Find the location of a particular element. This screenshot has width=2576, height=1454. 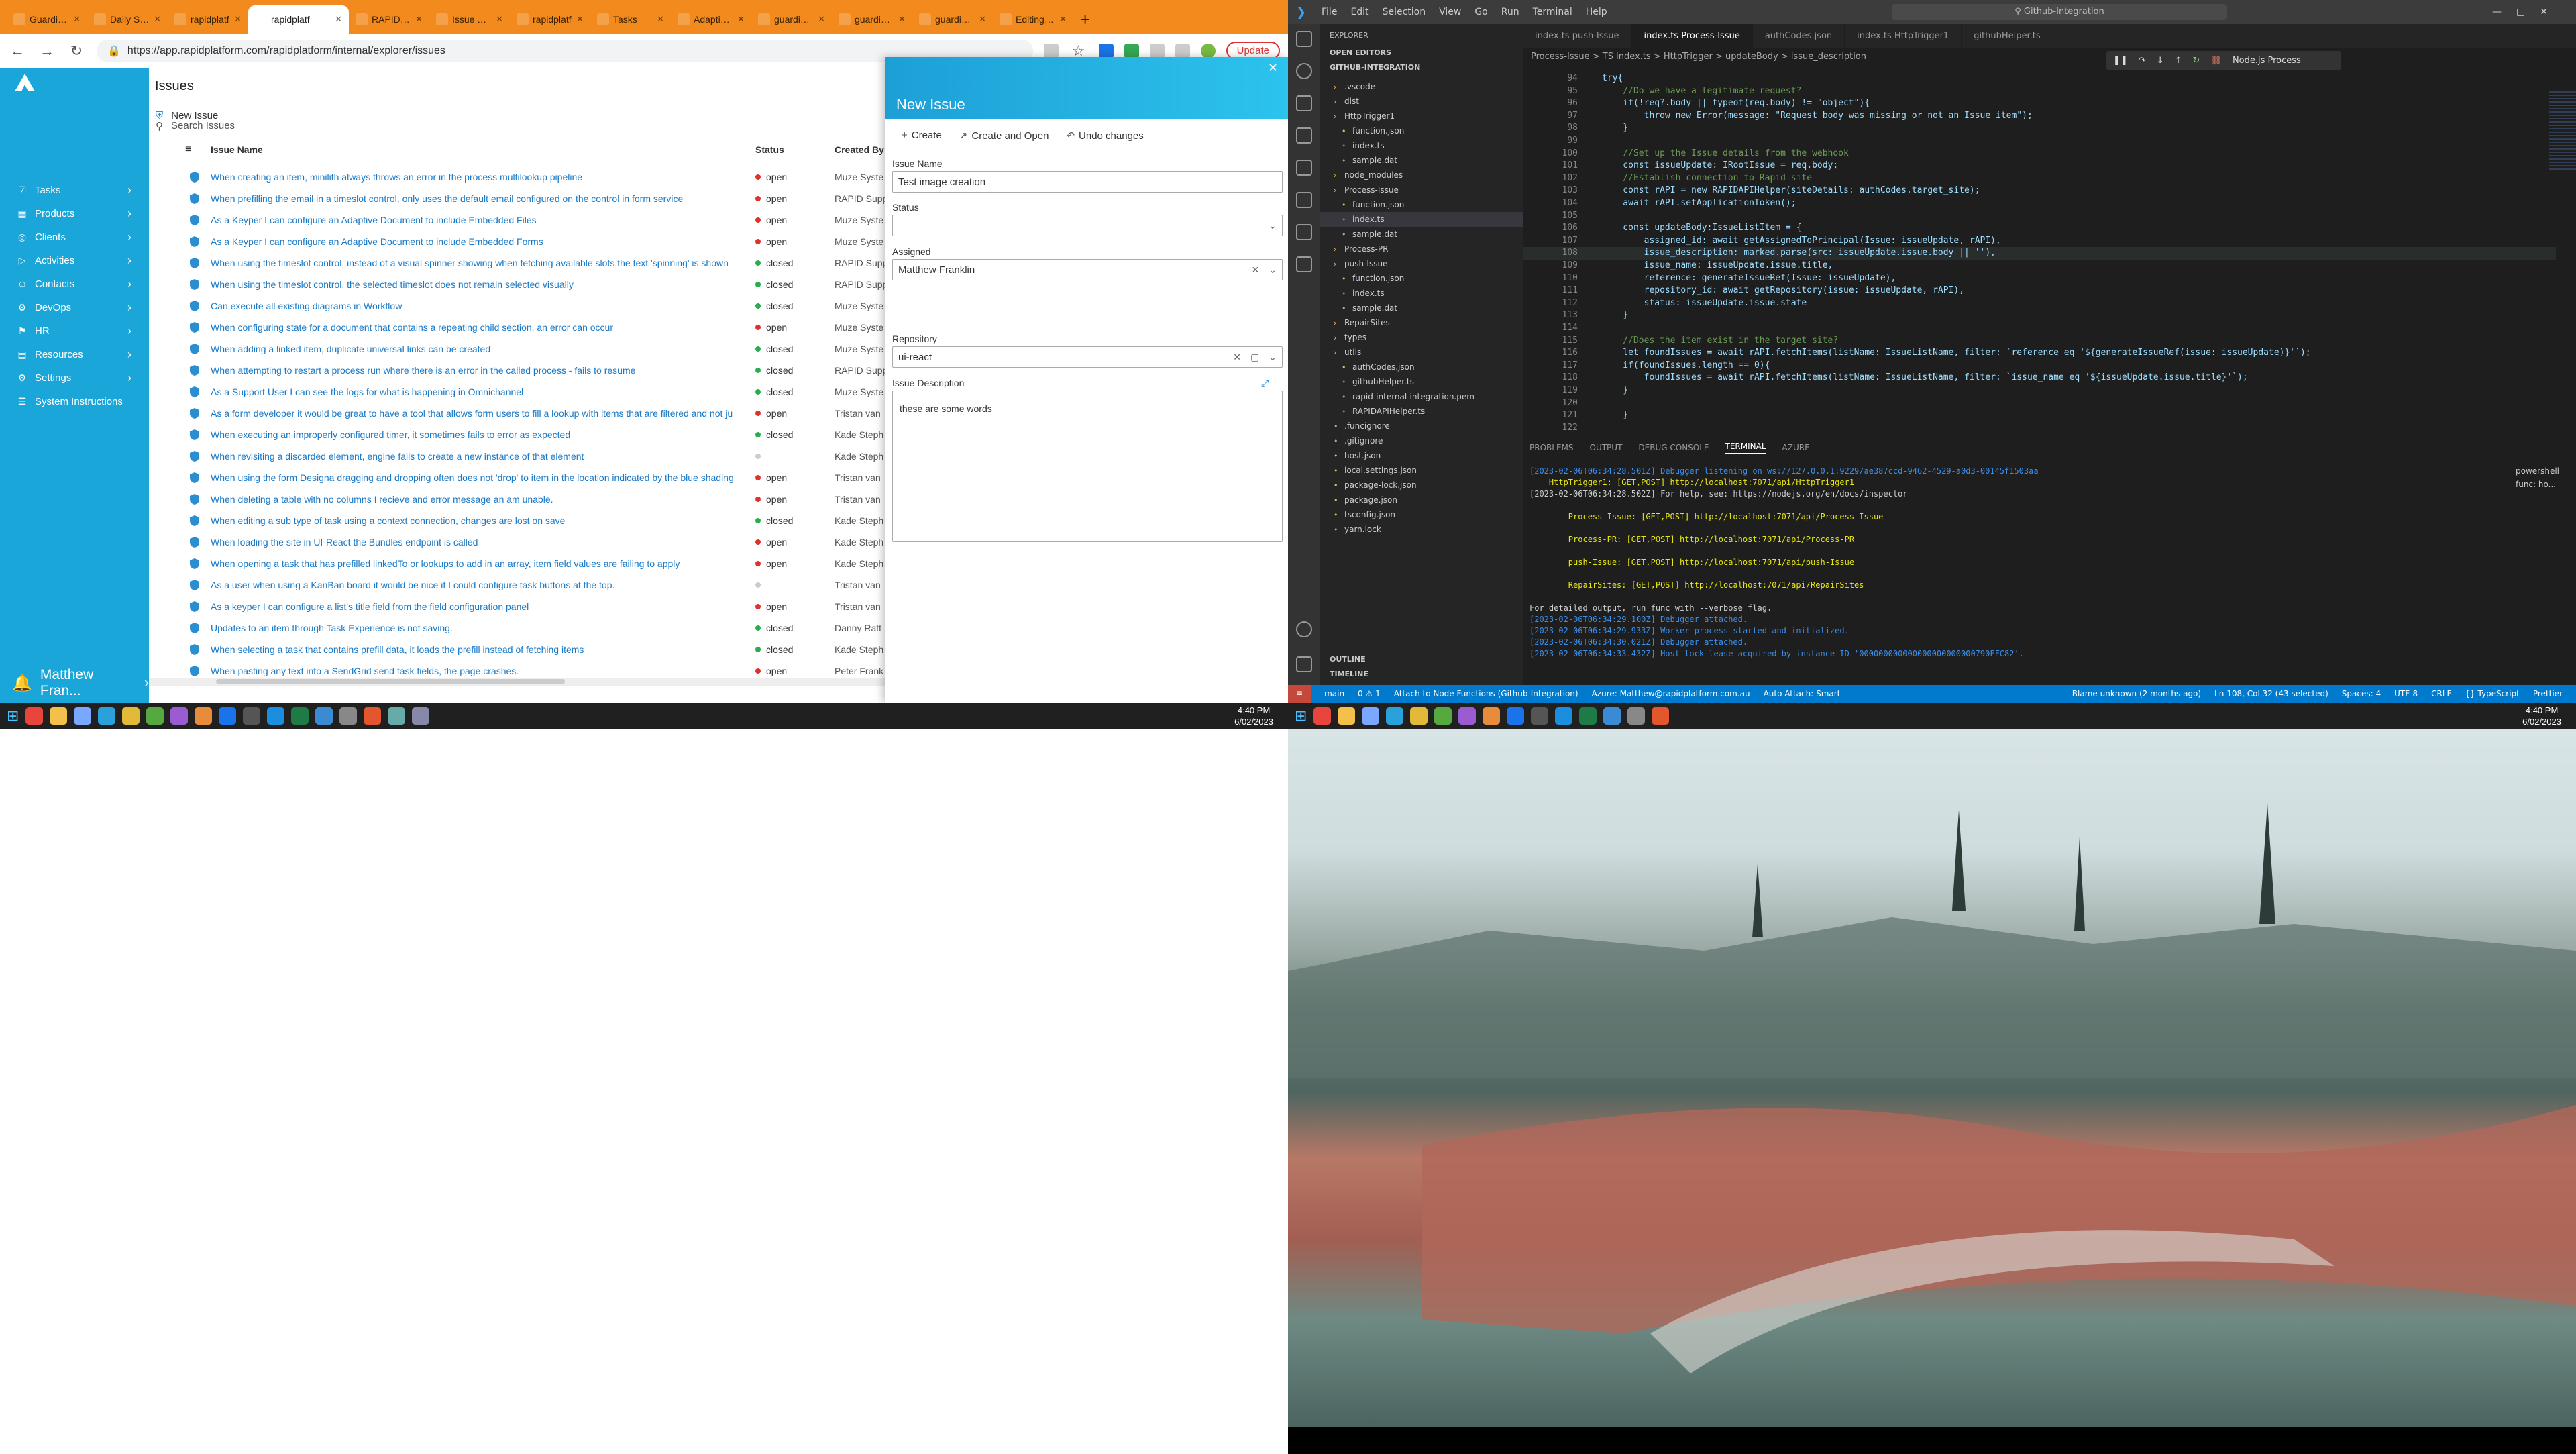

discord-icon is located at coordinates (179, 716).